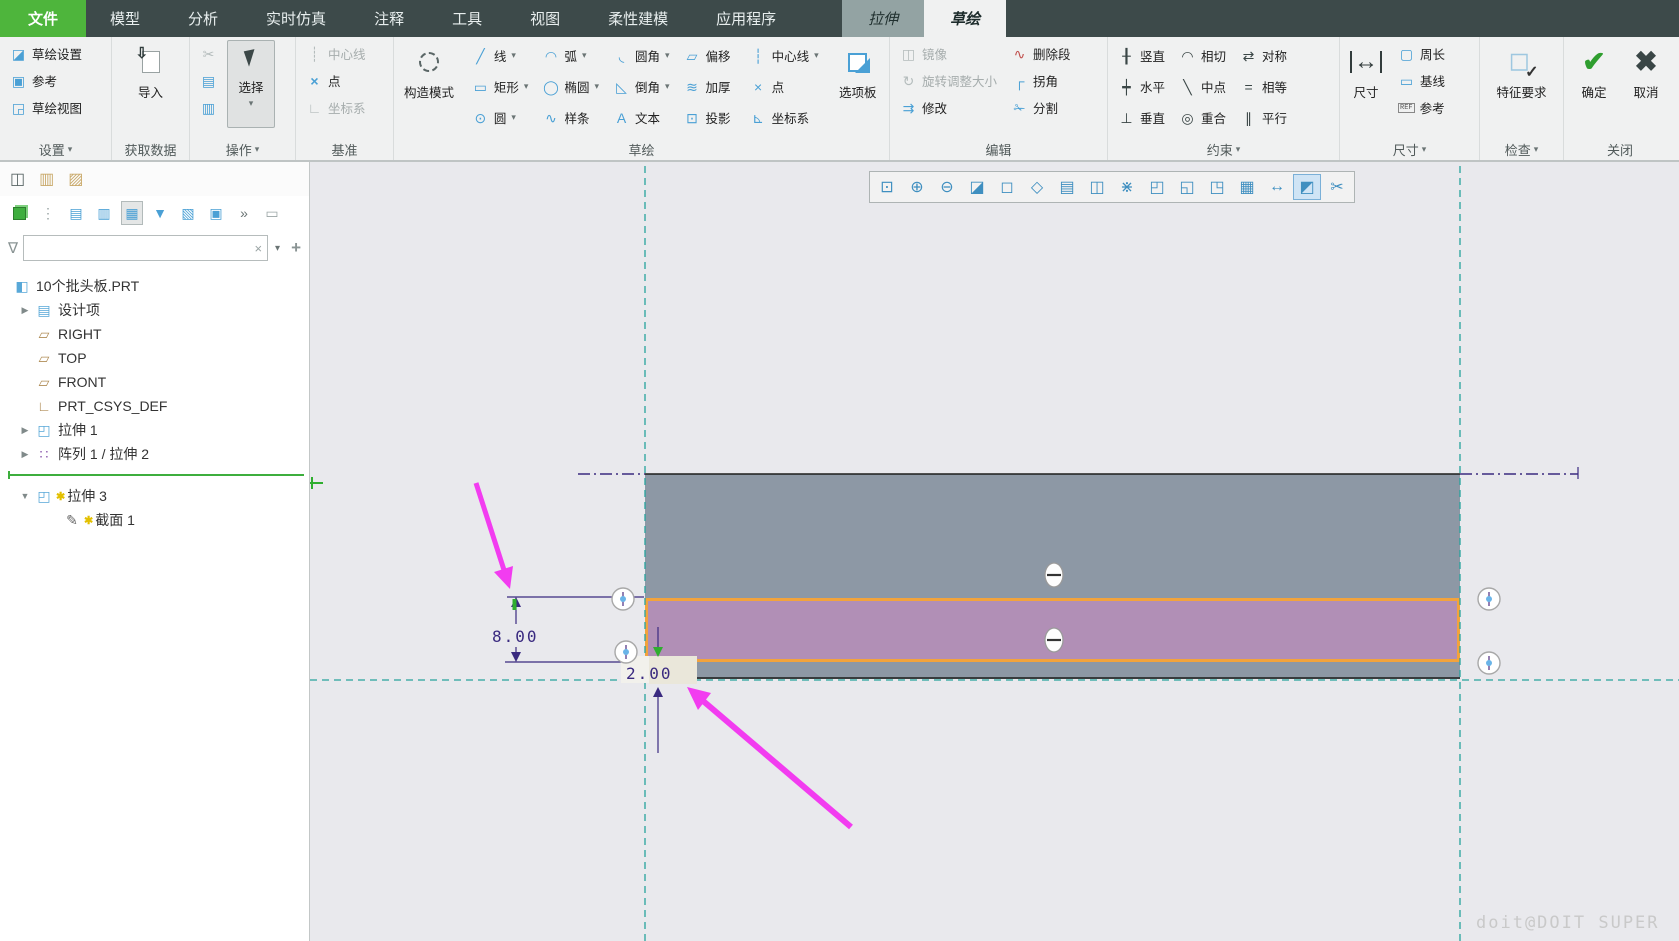  What do you see at coordinates (429, 70) in the screenshot?
I see `construction-mode-button: 构造模式` at bounding box center [429, 70].